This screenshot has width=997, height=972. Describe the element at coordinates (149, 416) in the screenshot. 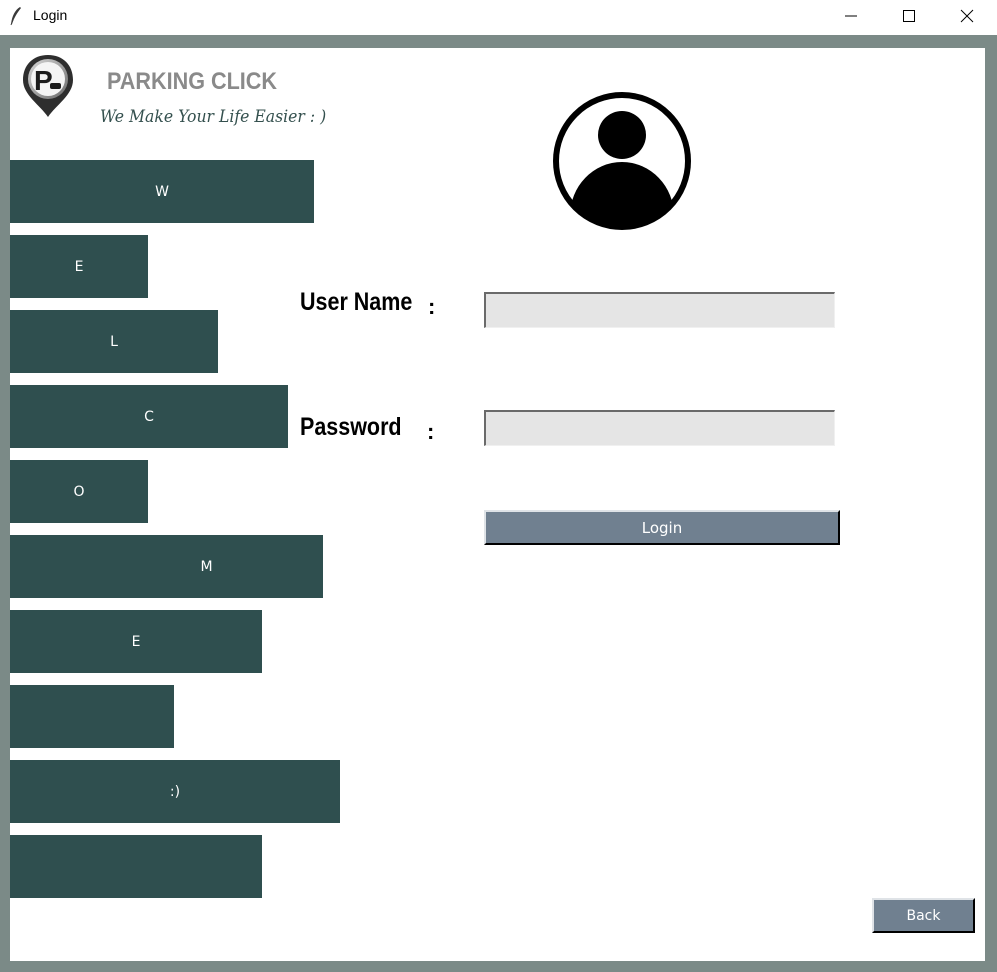

I see `welcome-bar: C` at that location.